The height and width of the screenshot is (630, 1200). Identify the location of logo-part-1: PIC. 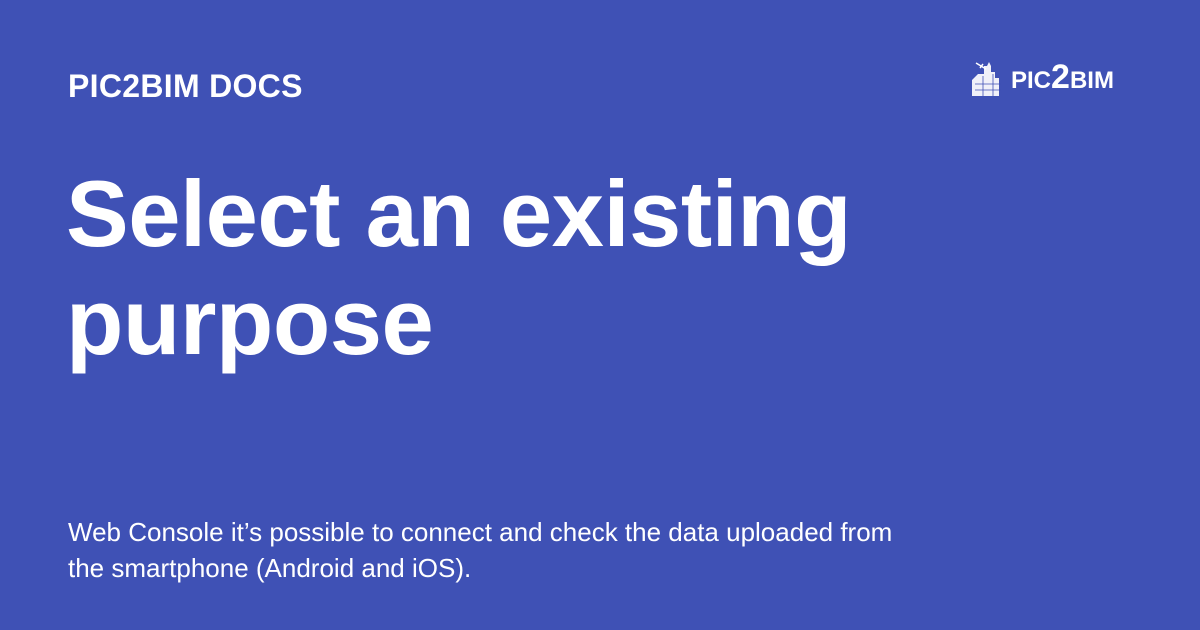
(1031, 80).